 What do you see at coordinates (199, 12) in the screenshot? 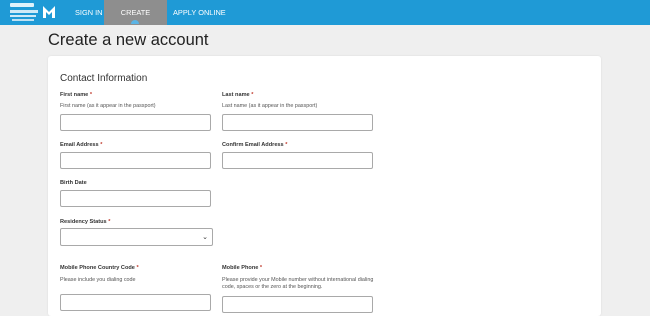
I see `nav-apply-online: APPLY ONLINE` at bounding box center [199, 12].